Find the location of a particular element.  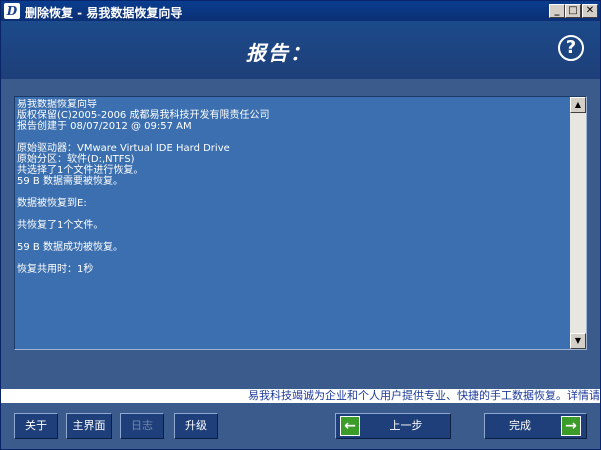

finish-button-label: 完成 is located at coordinates (520, 425).